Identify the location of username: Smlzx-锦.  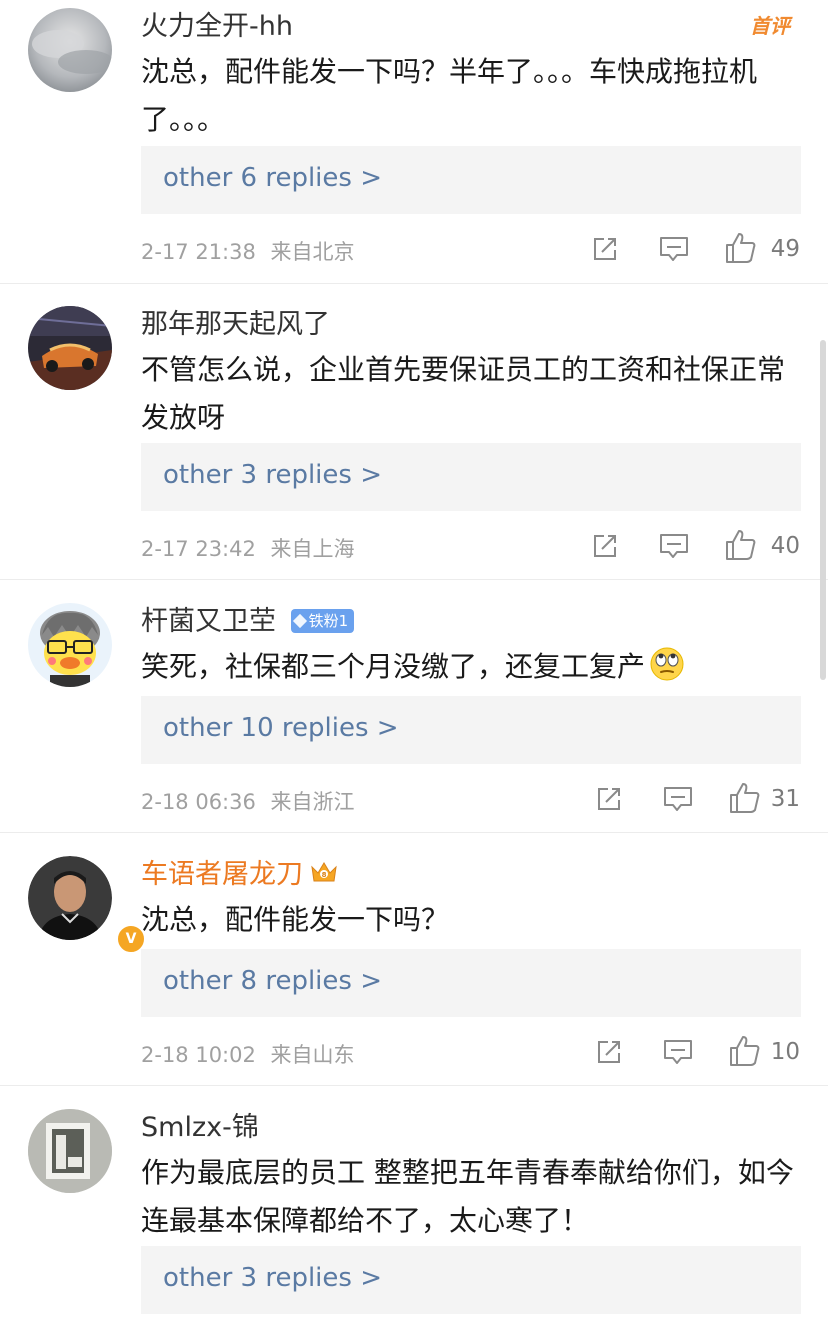
(200, 1124).